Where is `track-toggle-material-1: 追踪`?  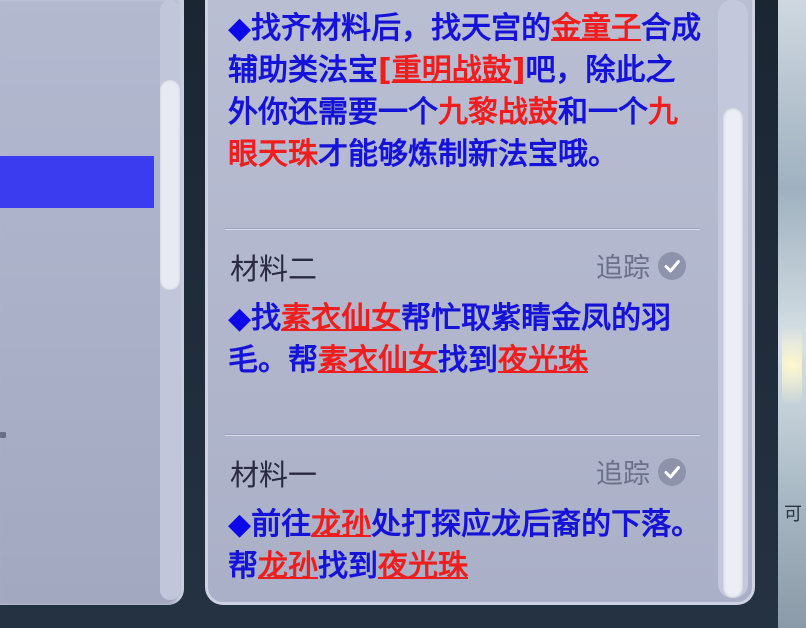
track-toggle-material-1: 追踪 is located at coordinates (641, 471).